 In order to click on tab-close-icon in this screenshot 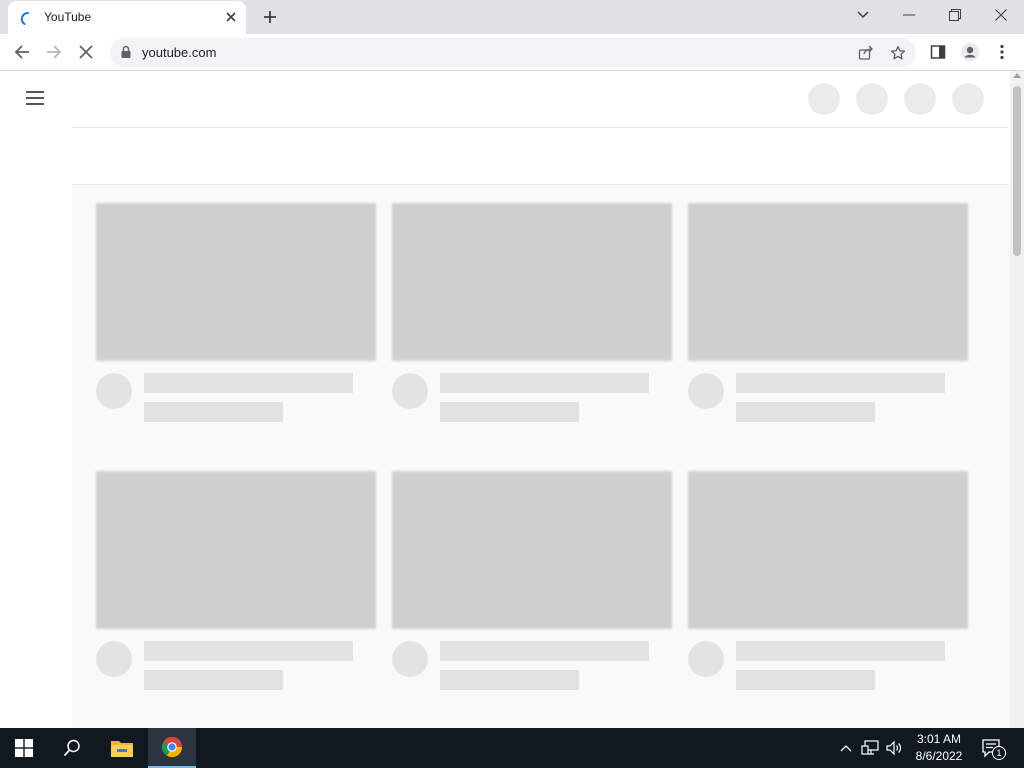, I will do `click(231, 17)`.